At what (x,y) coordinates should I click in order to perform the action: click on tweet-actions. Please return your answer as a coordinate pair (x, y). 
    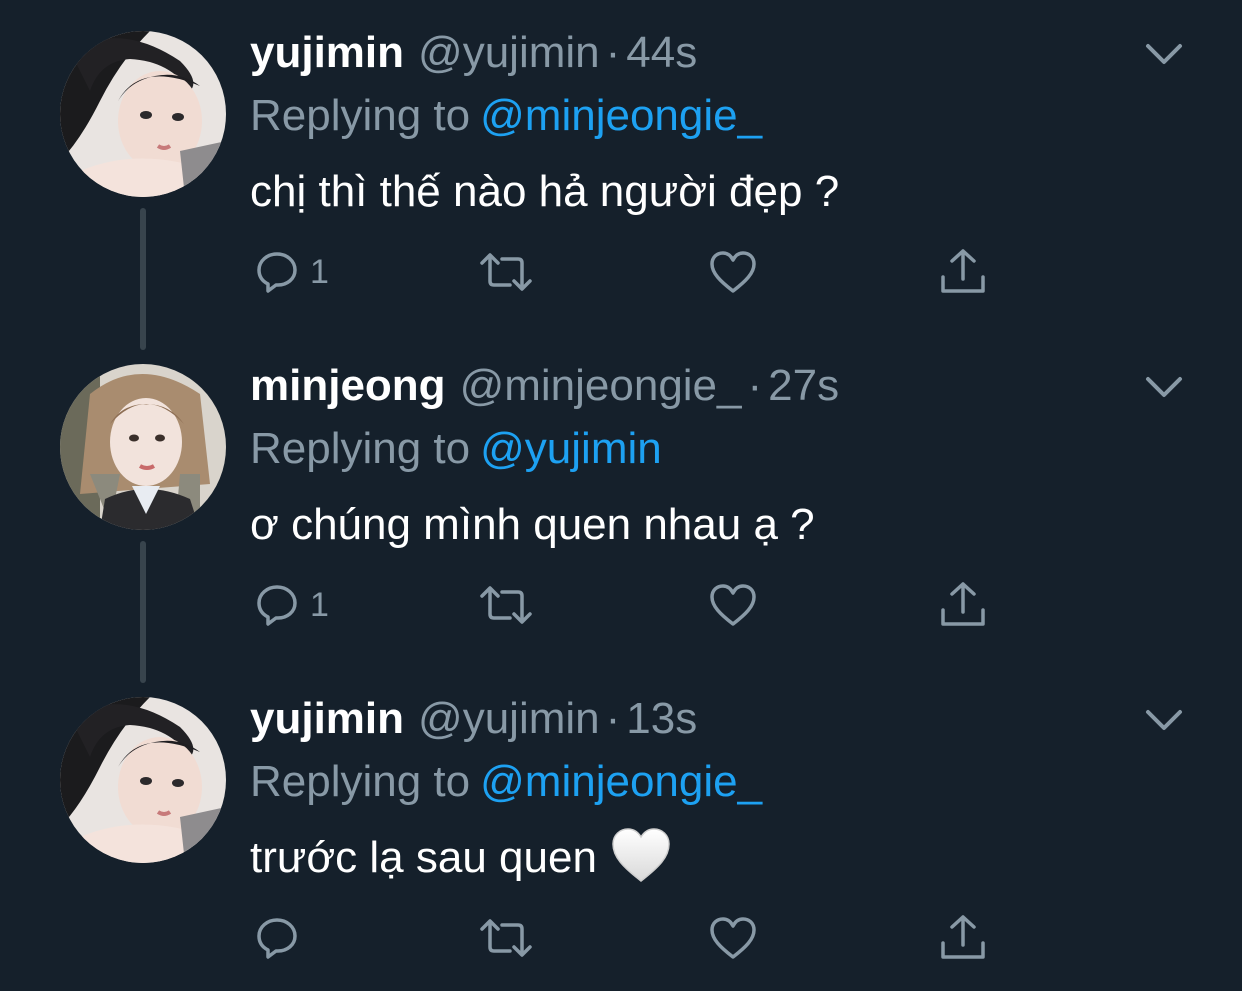
    Looking at the image, I should click on (630, 938).